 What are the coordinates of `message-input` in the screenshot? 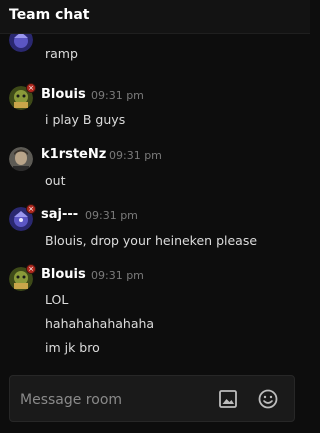 It's located at (113, 400).